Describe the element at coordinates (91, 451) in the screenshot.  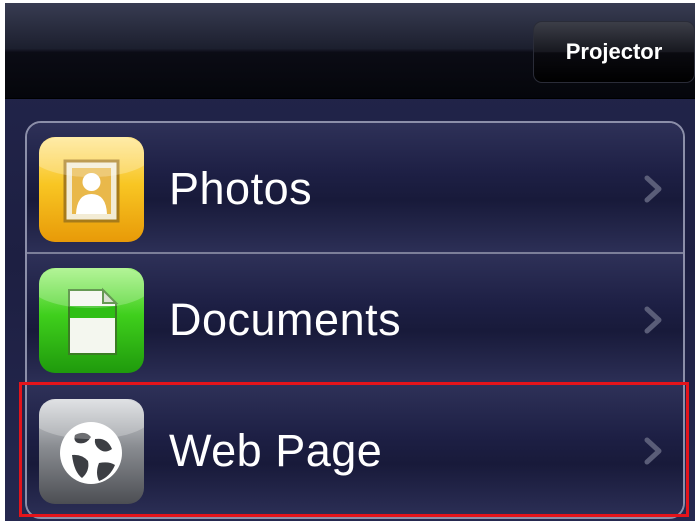
I see `globe-icon` at that location.